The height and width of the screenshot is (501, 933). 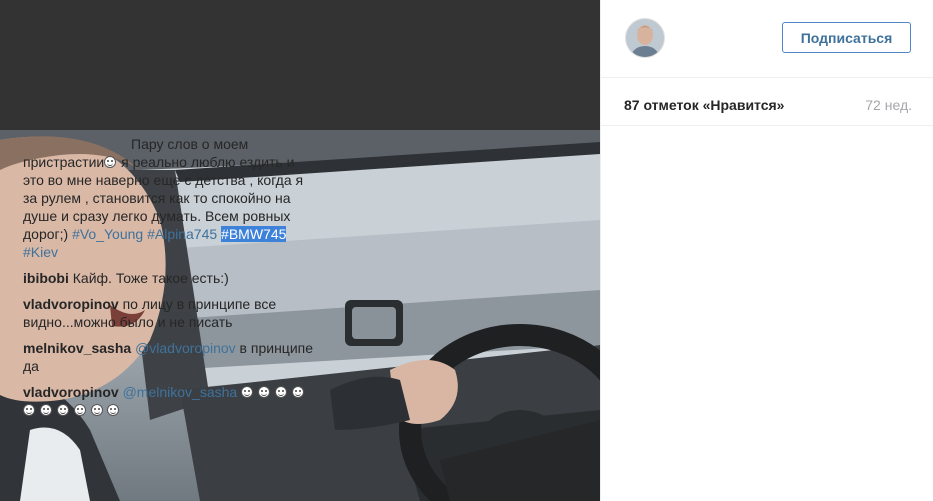 I want to click on hashtag-kiev: #Kiev, so click(x=40, y=252).